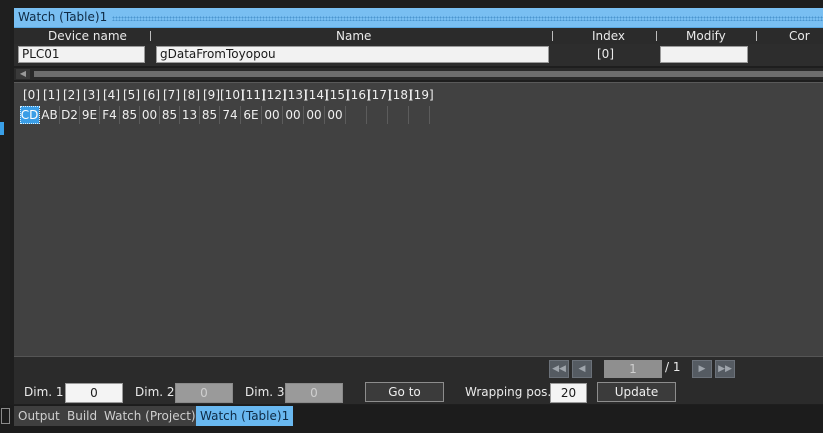 This screenshot has width=823, height=433. I want to click on dim2-label: Dim. 2, so click(155, 392).